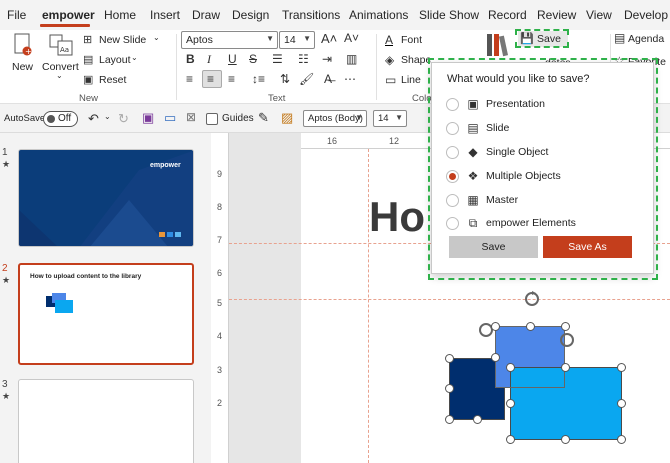 This screenshot has width=670, height=463. I want to click on bold-icon: B, so click(190, 59).